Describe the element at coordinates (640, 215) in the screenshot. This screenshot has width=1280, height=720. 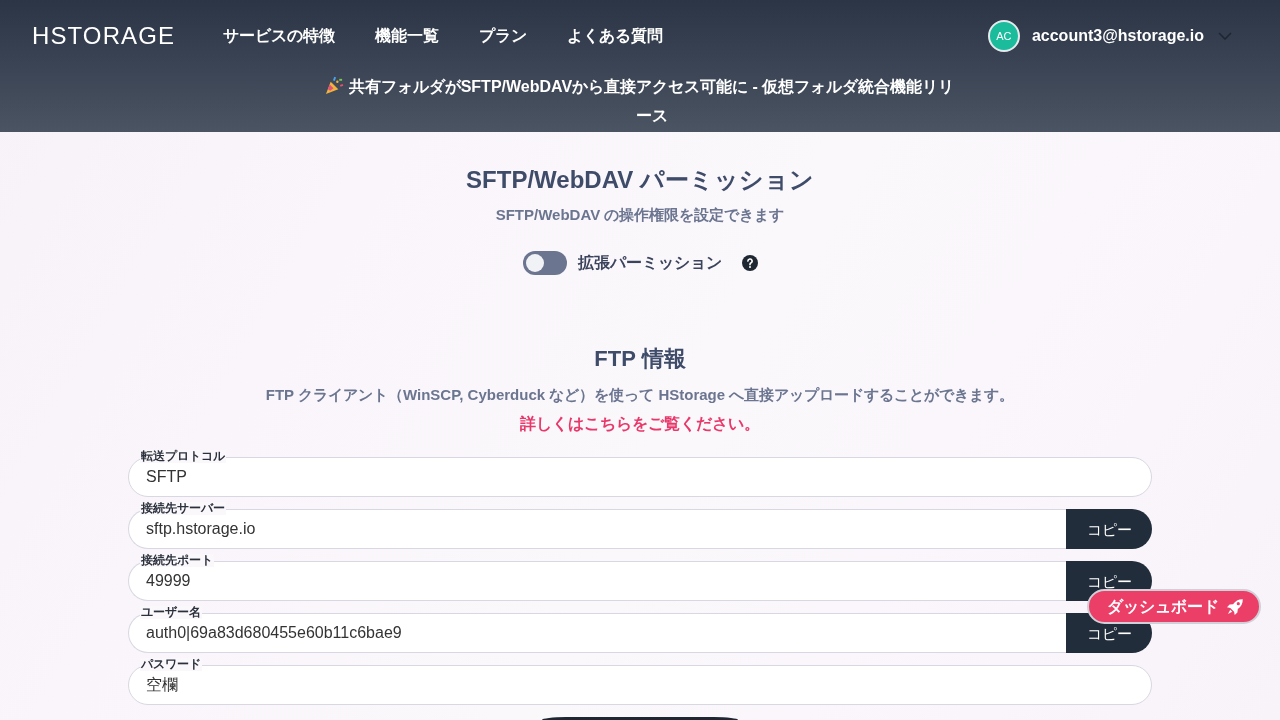
I see `section-subtitle: SFTP/WebDAV の操作権限を設定できます` at that location.